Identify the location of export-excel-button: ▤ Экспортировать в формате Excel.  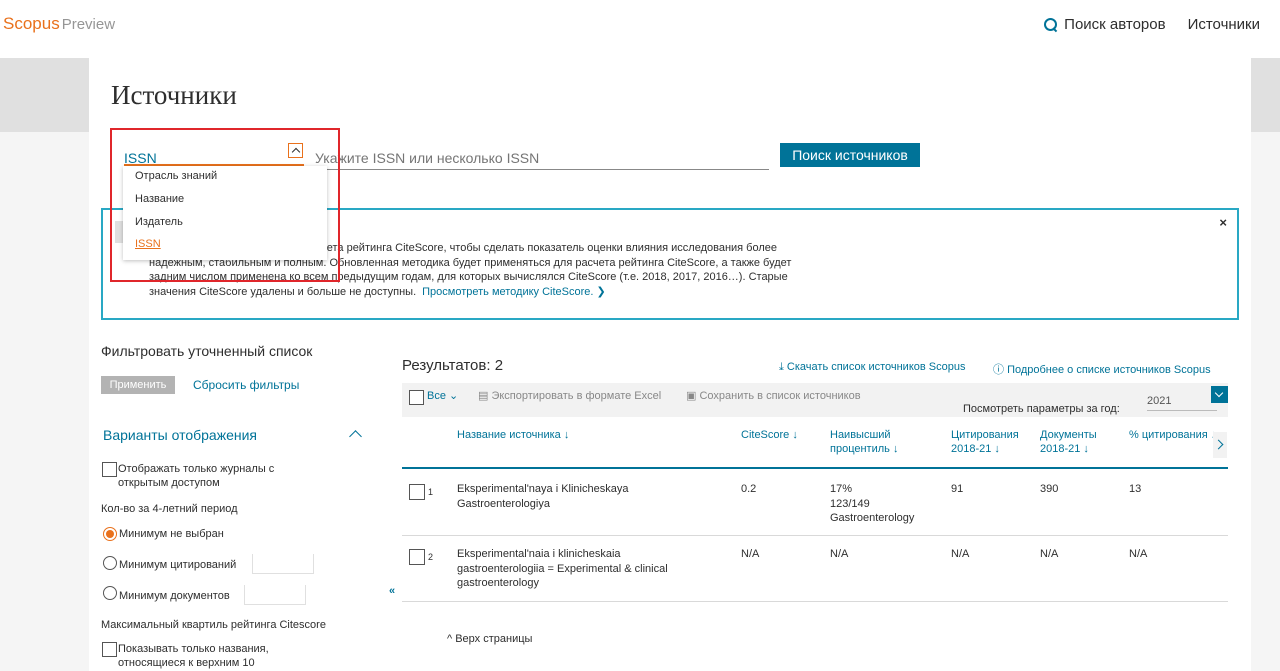
(569, 395).